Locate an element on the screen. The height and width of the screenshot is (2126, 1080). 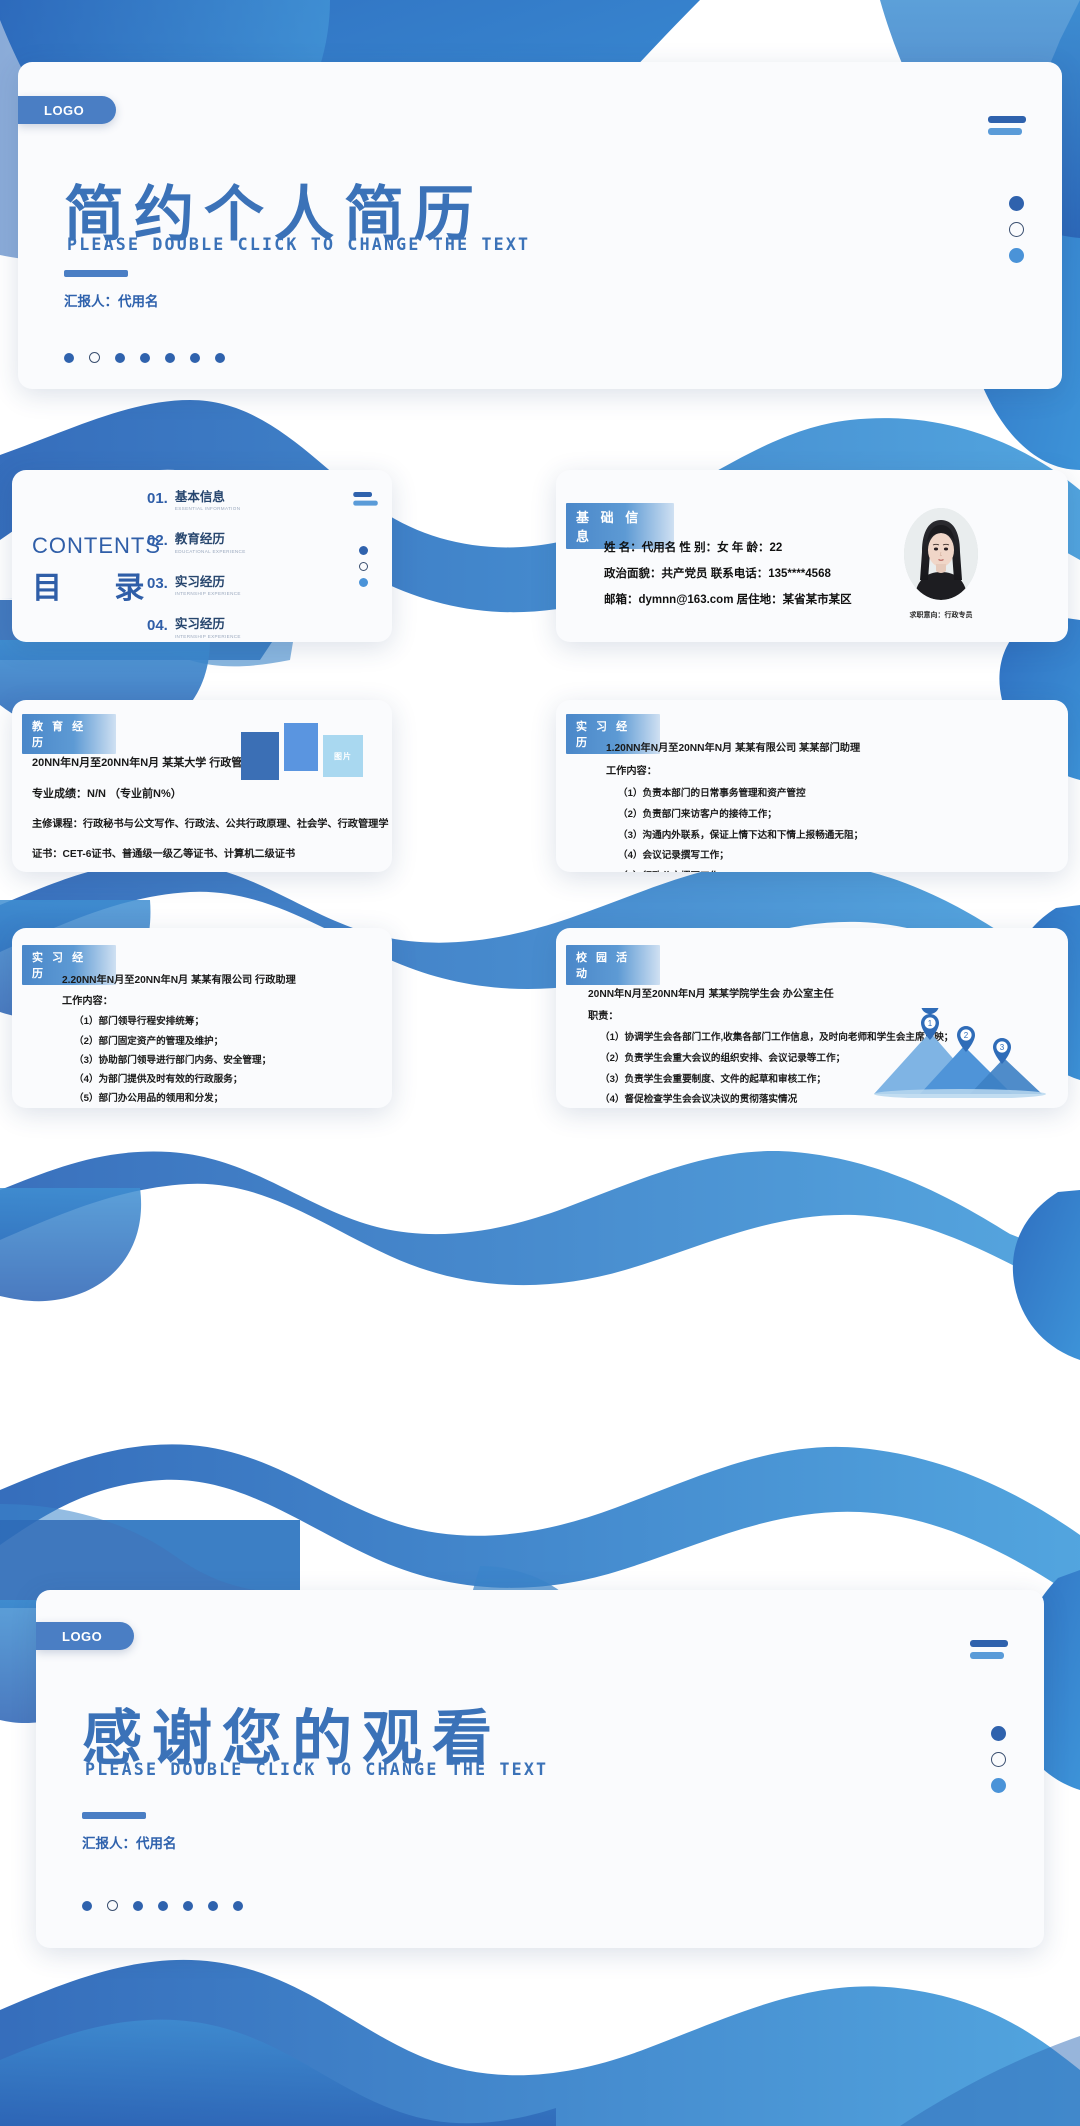
internship-1-item-2: （2）负责部门来访客户的接待工作； is located at coordinates (697, 814).